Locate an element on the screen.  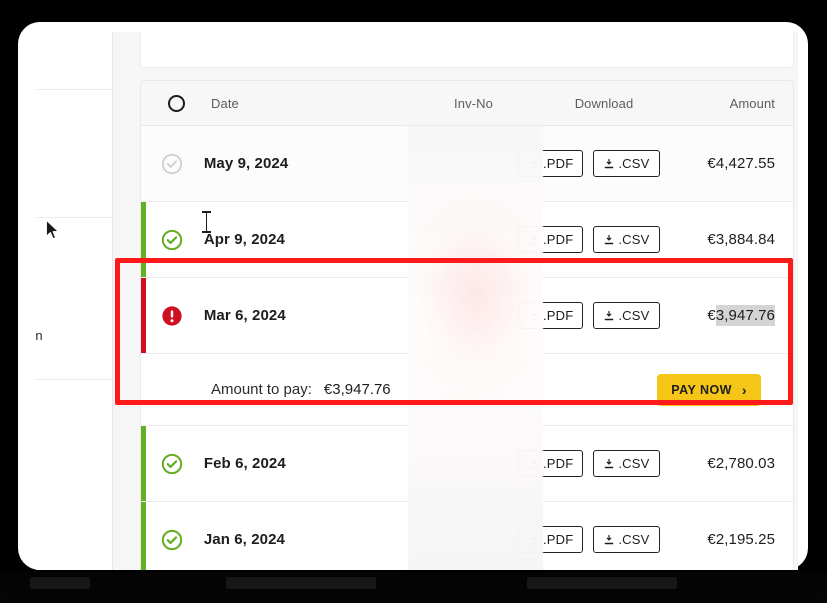
row-amount: €4,427.55 is located at coordinates (741, 163).